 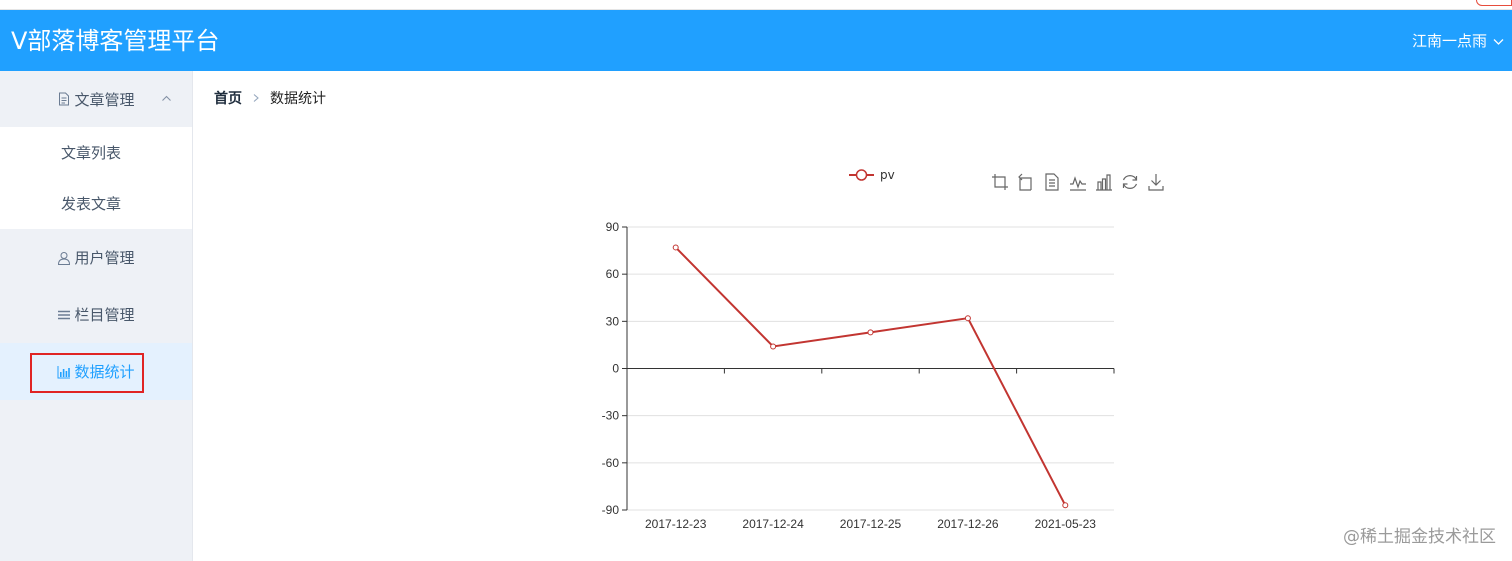 I want to click on sidebar-item-label: 文章列表, so click(x=91, y=153).